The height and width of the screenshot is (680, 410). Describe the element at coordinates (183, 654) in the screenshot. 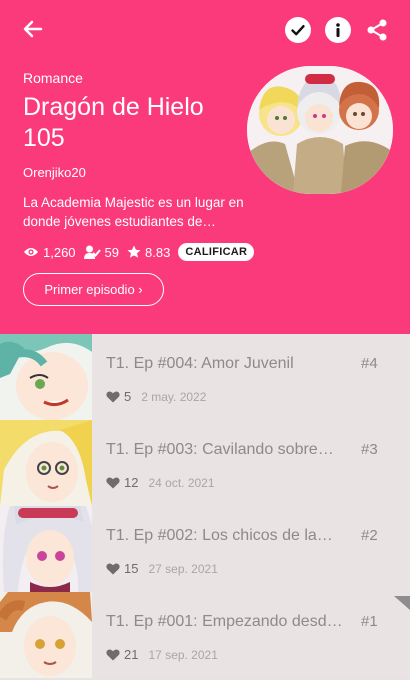

I see `episode-date: 17 sep. 2021` at that location.